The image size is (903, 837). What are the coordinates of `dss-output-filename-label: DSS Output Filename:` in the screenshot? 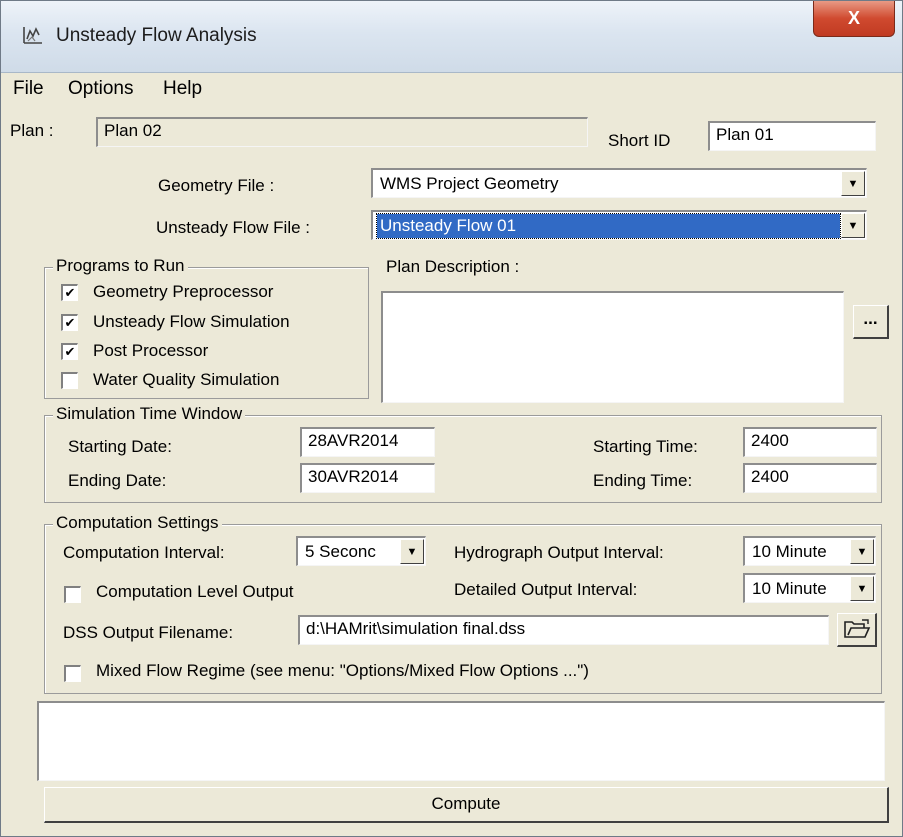 It's located at (148, 632).